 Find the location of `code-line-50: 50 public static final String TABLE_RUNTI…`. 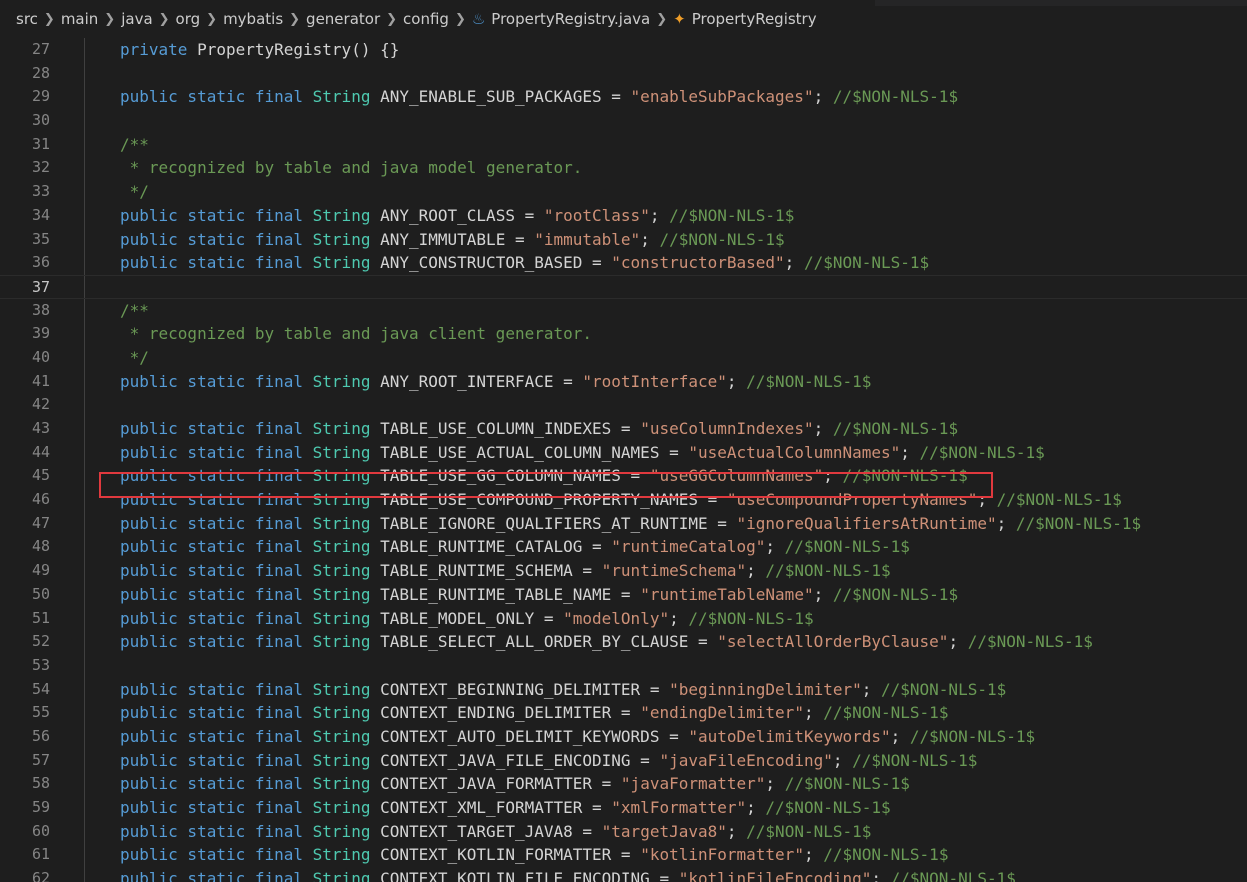

code-line-50: 50 public static final String TABLE_RUNTI… is located at coordinates (623, 595).